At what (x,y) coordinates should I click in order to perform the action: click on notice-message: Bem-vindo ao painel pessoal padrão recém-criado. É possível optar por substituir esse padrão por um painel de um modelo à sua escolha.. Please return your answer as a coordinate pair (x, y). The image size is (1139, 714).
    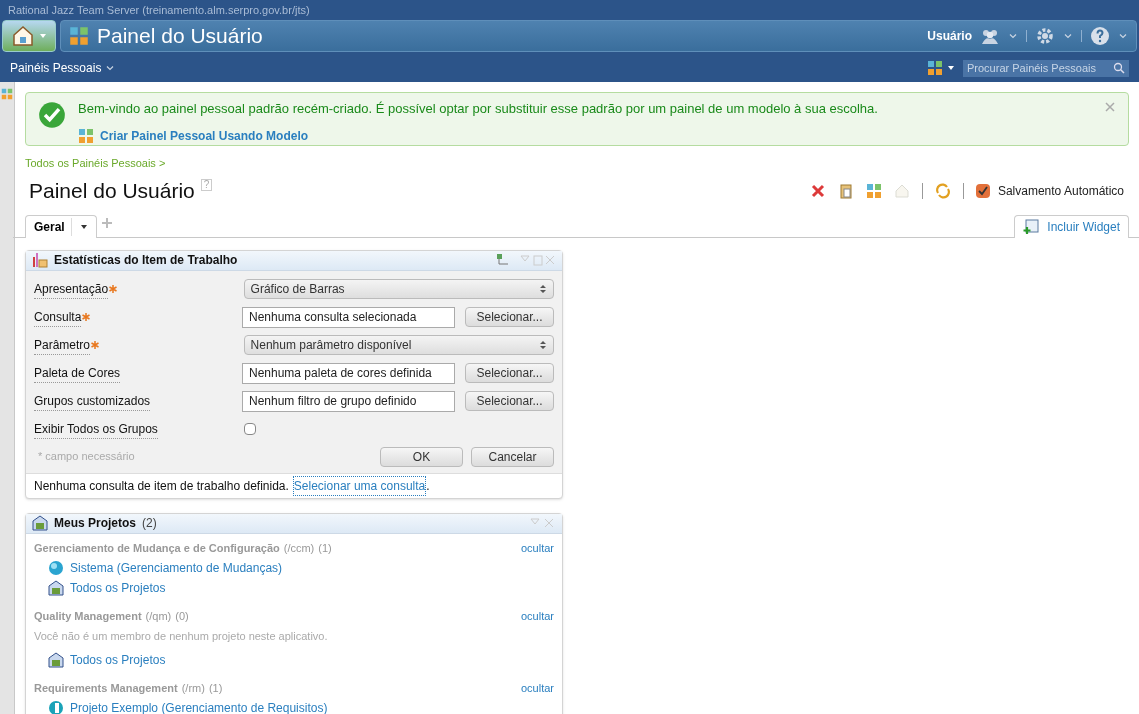
    Looking at the image, I should click on (478, 109).